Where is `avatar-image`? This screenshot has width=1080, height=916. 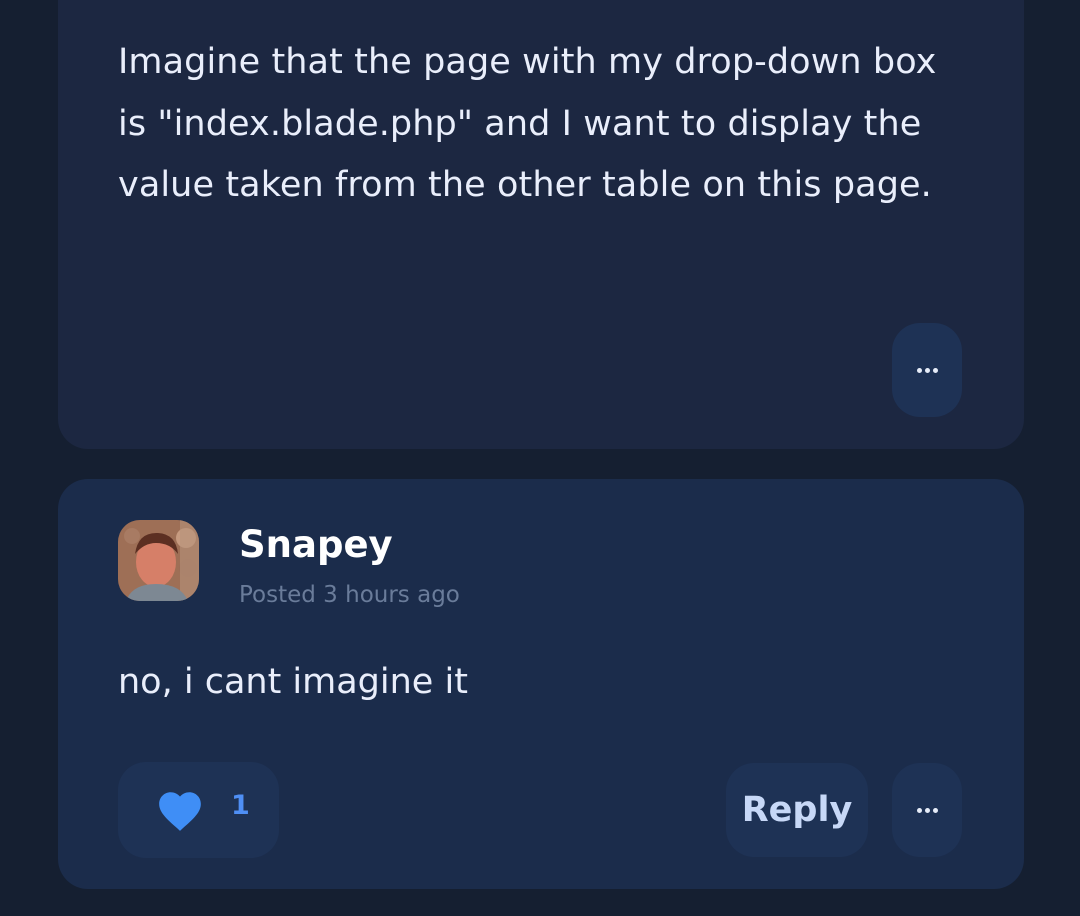
avatar-image is located at coordinates (158, 560).